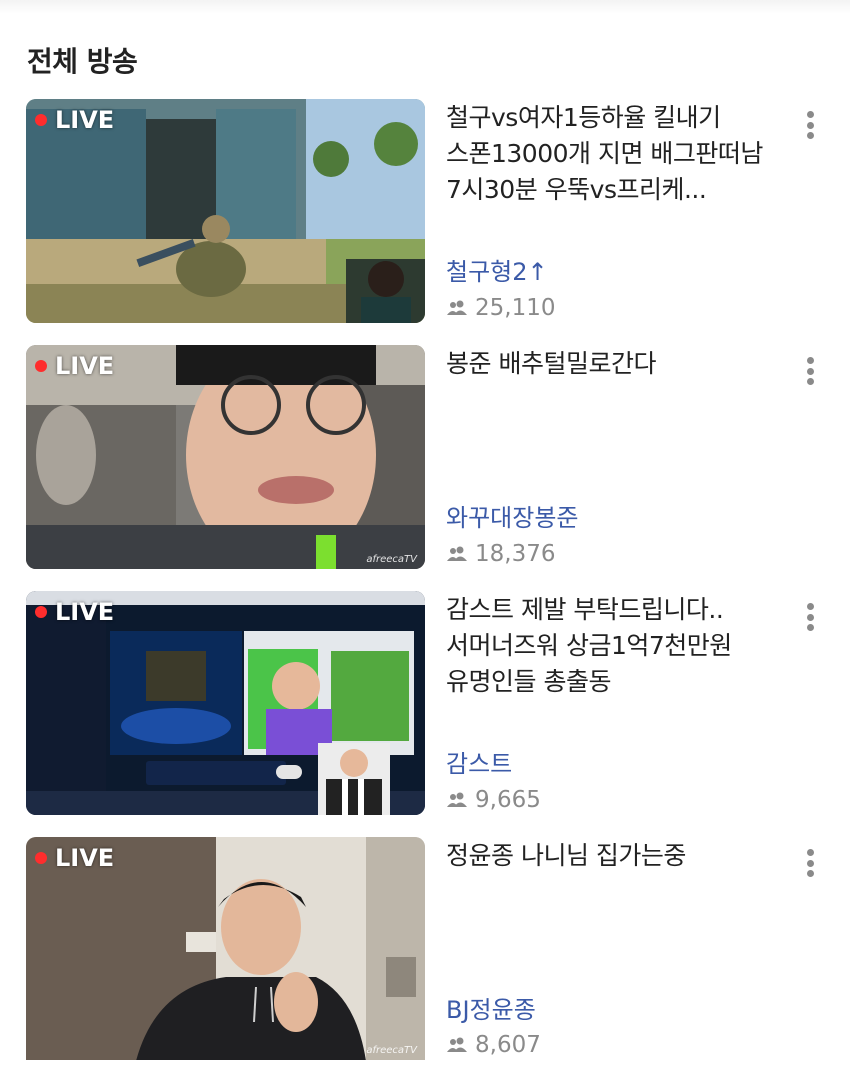 Image resolution: width=850 pixels, height=1067 pixels. I want to click on viewer-count: 25,110, so click(500, 308).